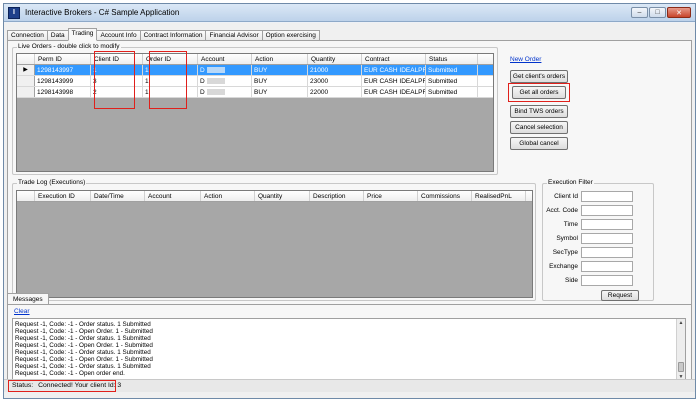  I want to click on cell-quantity: 22000, so click(335, 92).